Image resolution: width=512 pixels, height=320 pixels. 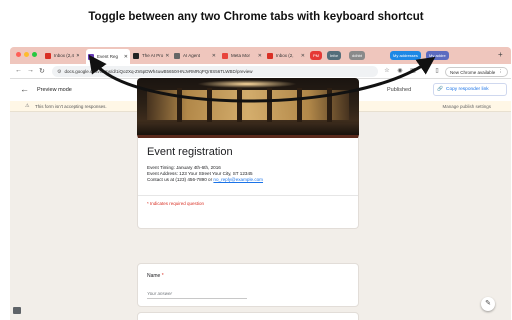 I want to click on new-chrome-available-button: New Chrome available ⋮, so click(x=476, y=72).